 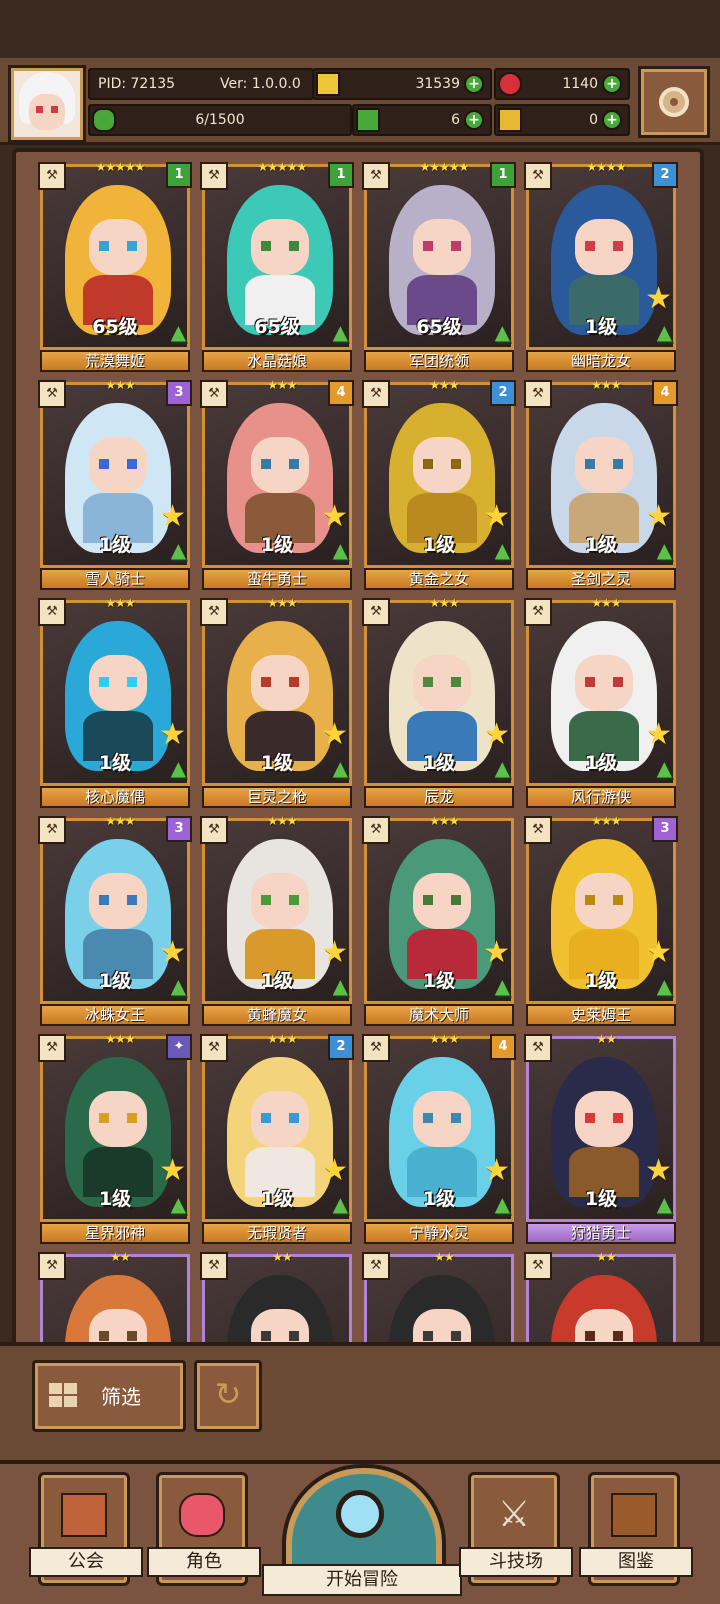 I want to click on add-gems-icon: +, so click(x=612, y=84).